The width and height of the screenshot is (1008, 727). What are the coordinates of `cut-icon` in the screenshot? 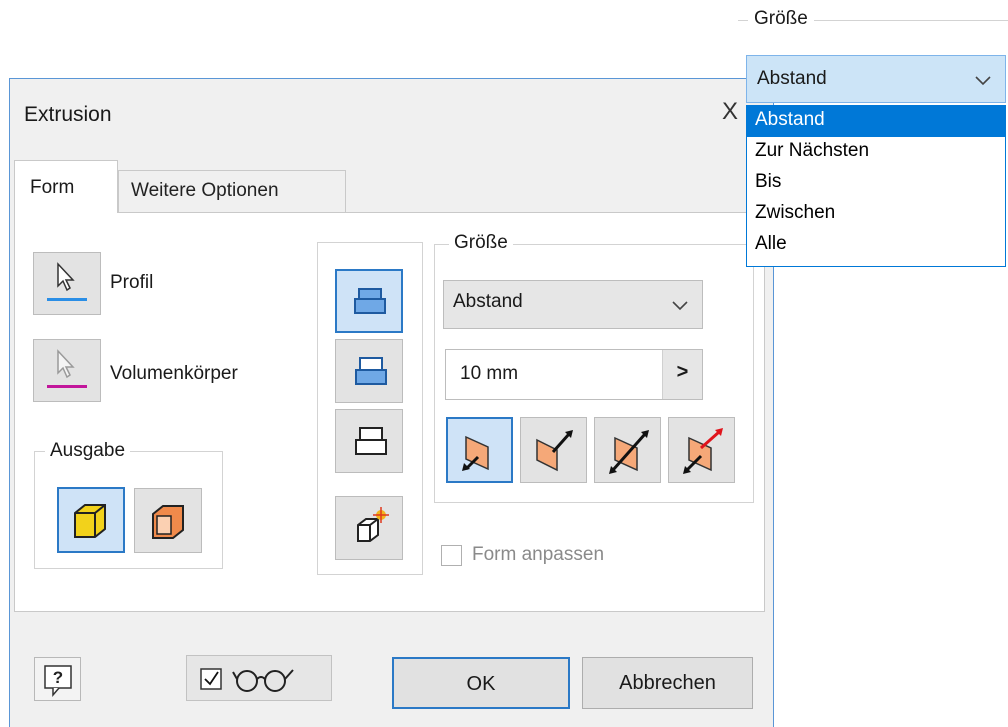 It's located at (371, 371).